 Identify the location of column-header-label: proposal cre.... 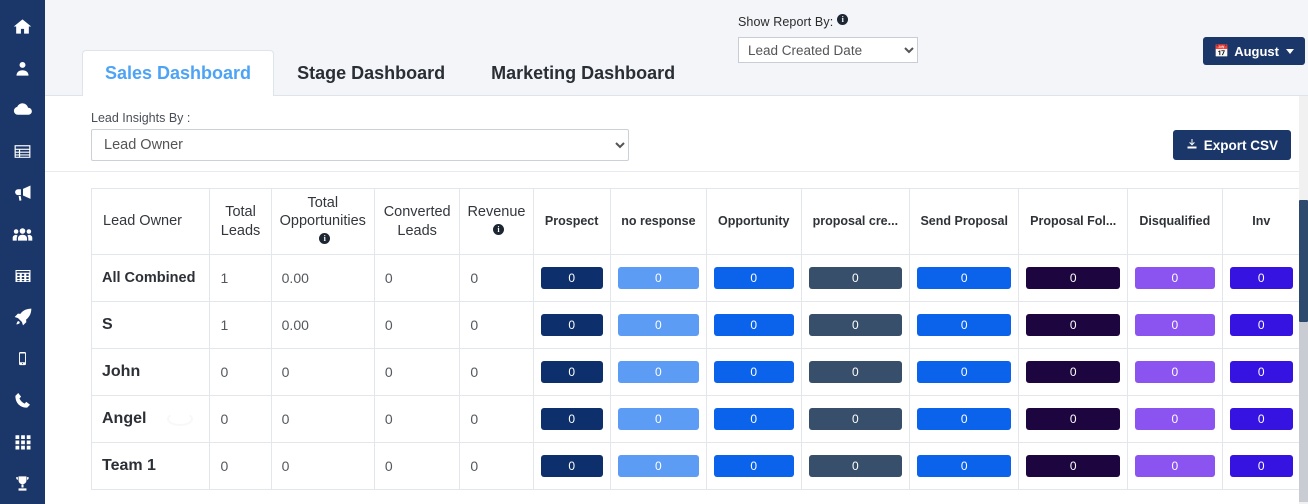
(855, 220).